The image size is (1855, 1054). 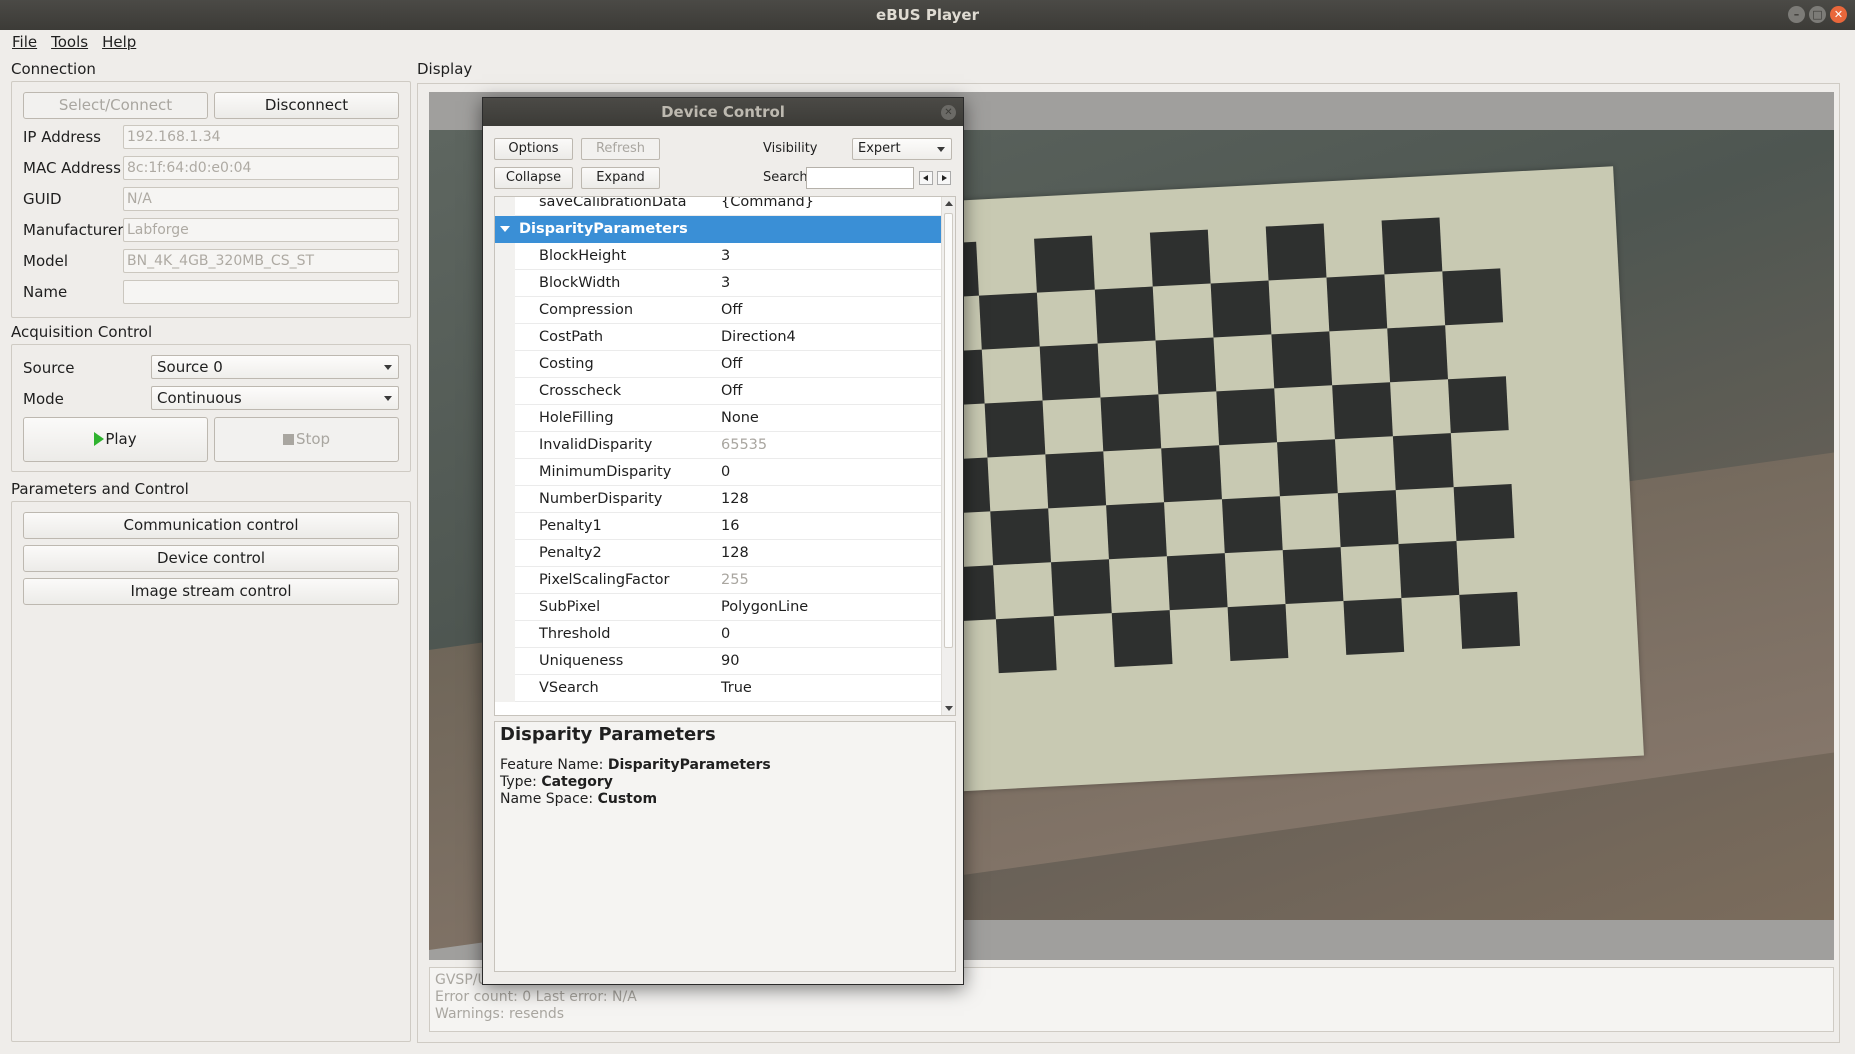 I want to click on tree-row: Costing Off, so click(x=718, y=364).